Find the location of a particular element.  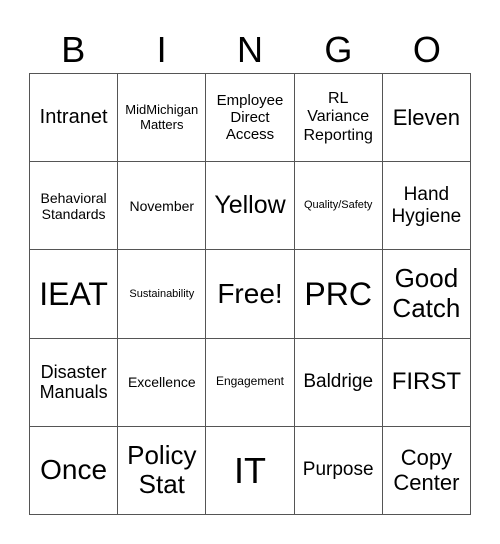

bingo-cell: Behavioral Standards is located at coordinates (74, 206).